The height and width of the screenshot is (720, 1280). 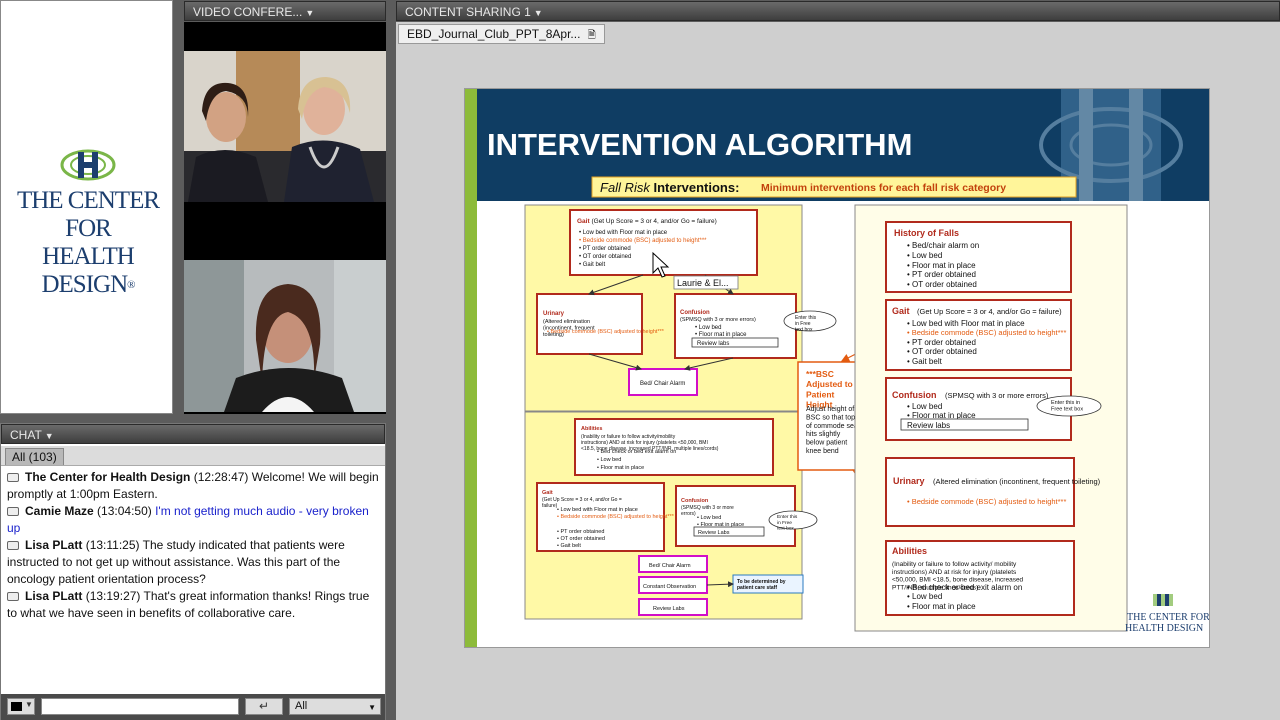 I want to click on message-time: (12:28:47), so click(x=221, y=477).